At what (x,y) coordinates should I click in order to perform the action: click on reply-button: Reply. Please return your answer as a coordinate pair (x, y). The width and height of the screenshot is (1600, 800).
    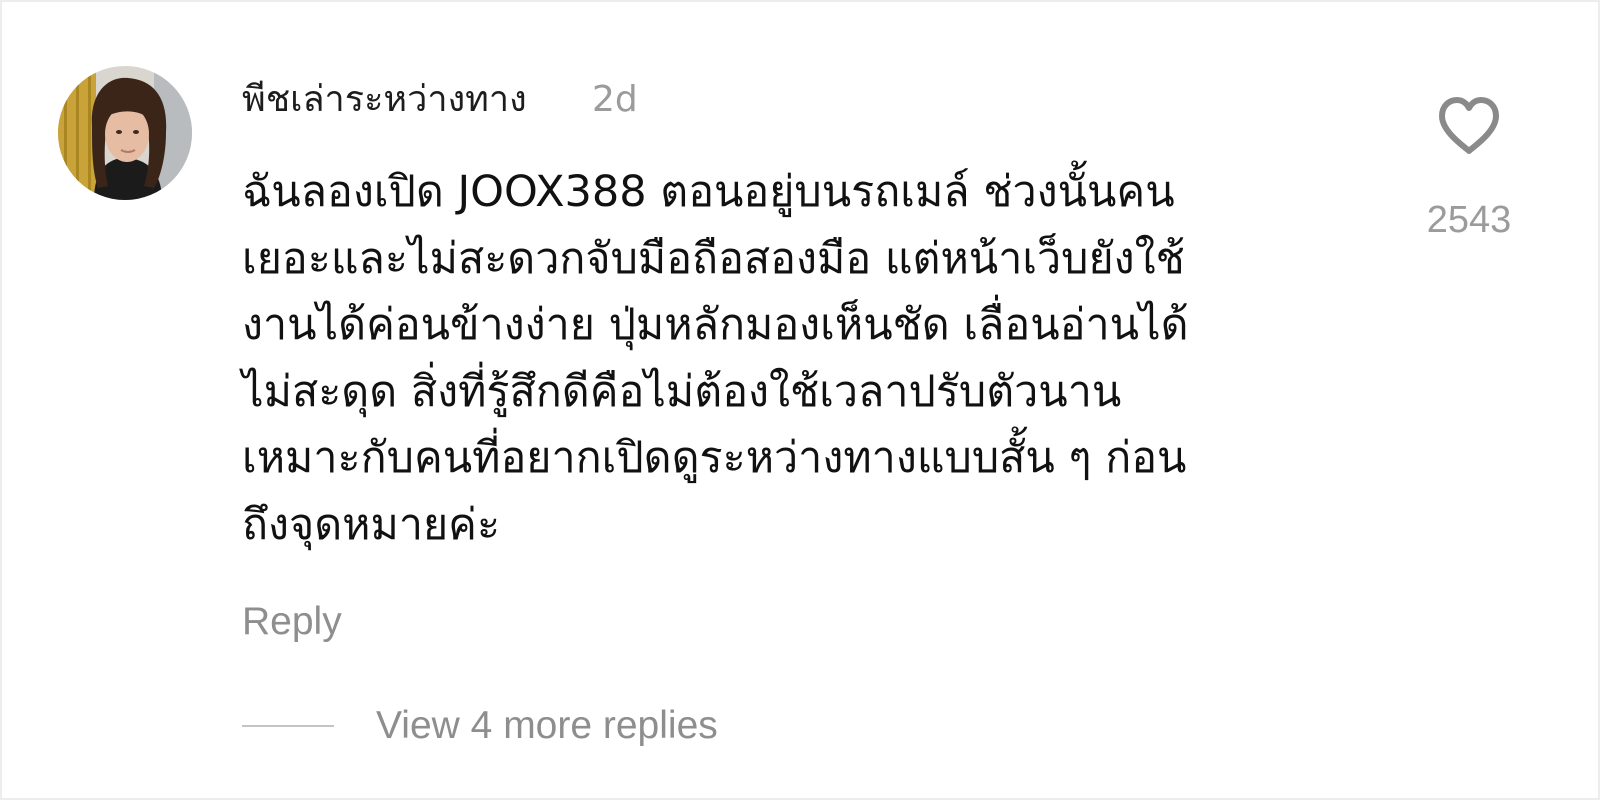
    Looking at the image, I should click on (292, 622).